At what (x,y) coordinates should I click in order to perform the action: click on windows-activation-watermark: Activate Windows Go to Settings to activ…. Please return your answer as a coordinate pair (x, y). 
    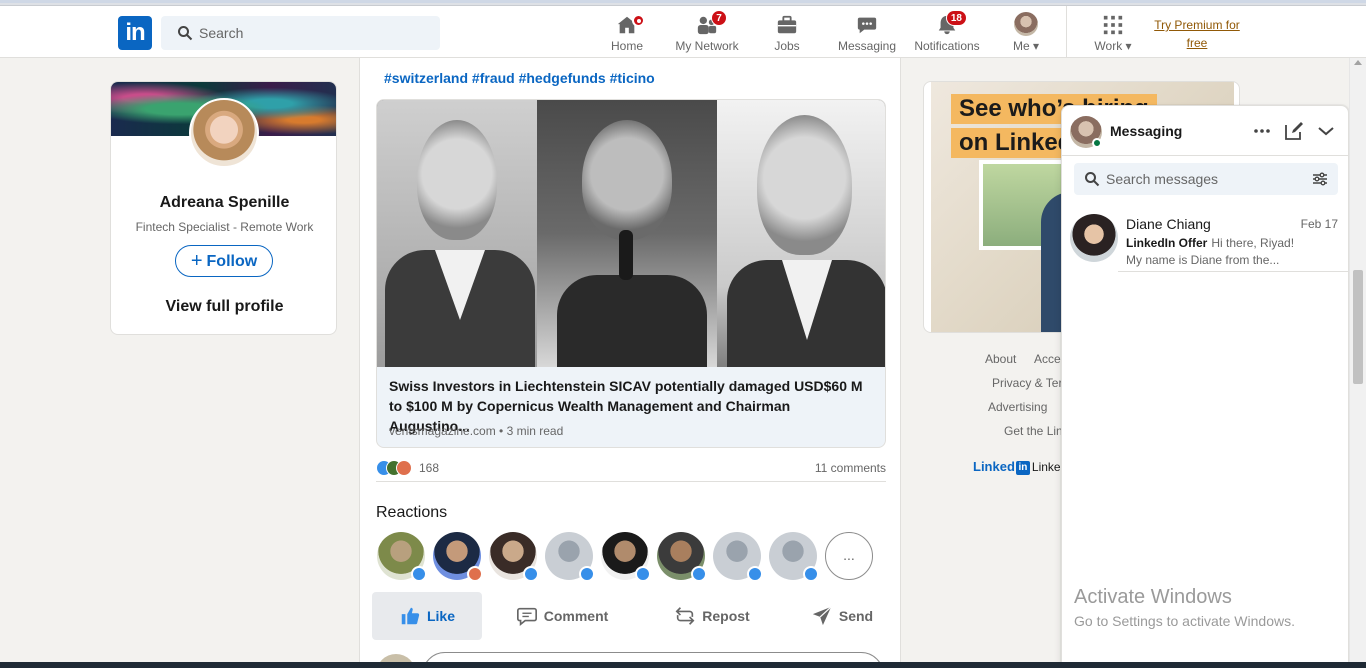
    Looking at the image, I should click on (1184, 607).